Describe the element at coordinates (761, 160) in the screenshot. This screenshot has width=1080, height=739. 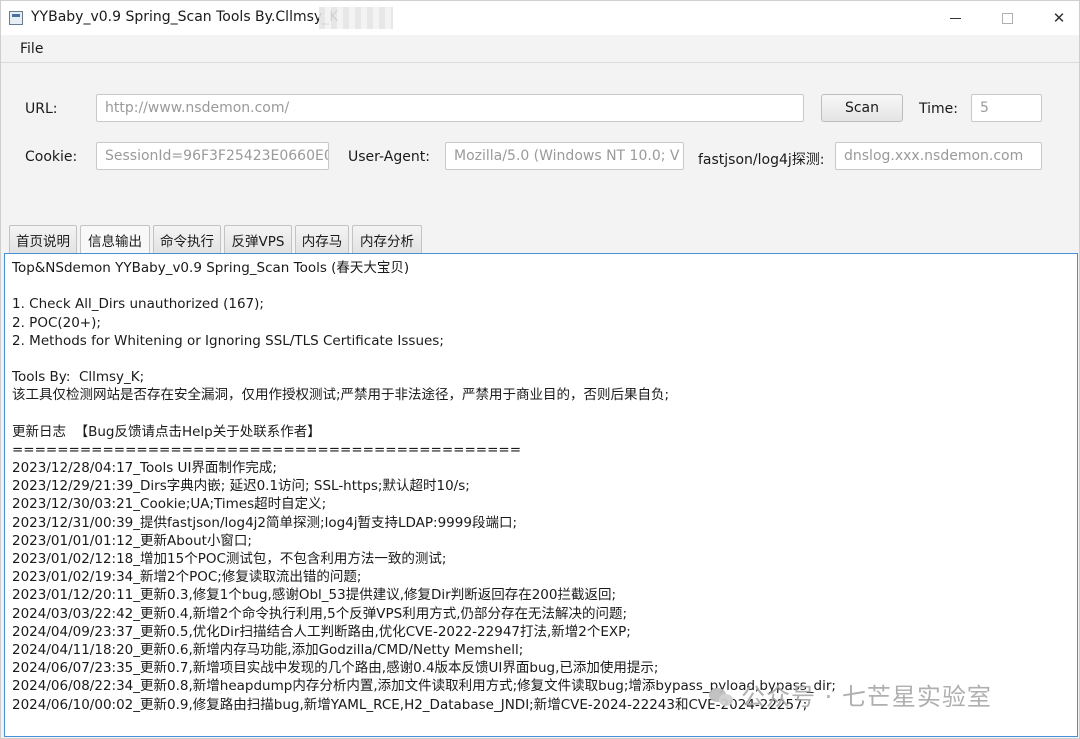
I see `fastjson-label: fastjson/log4j探测:` at that location.